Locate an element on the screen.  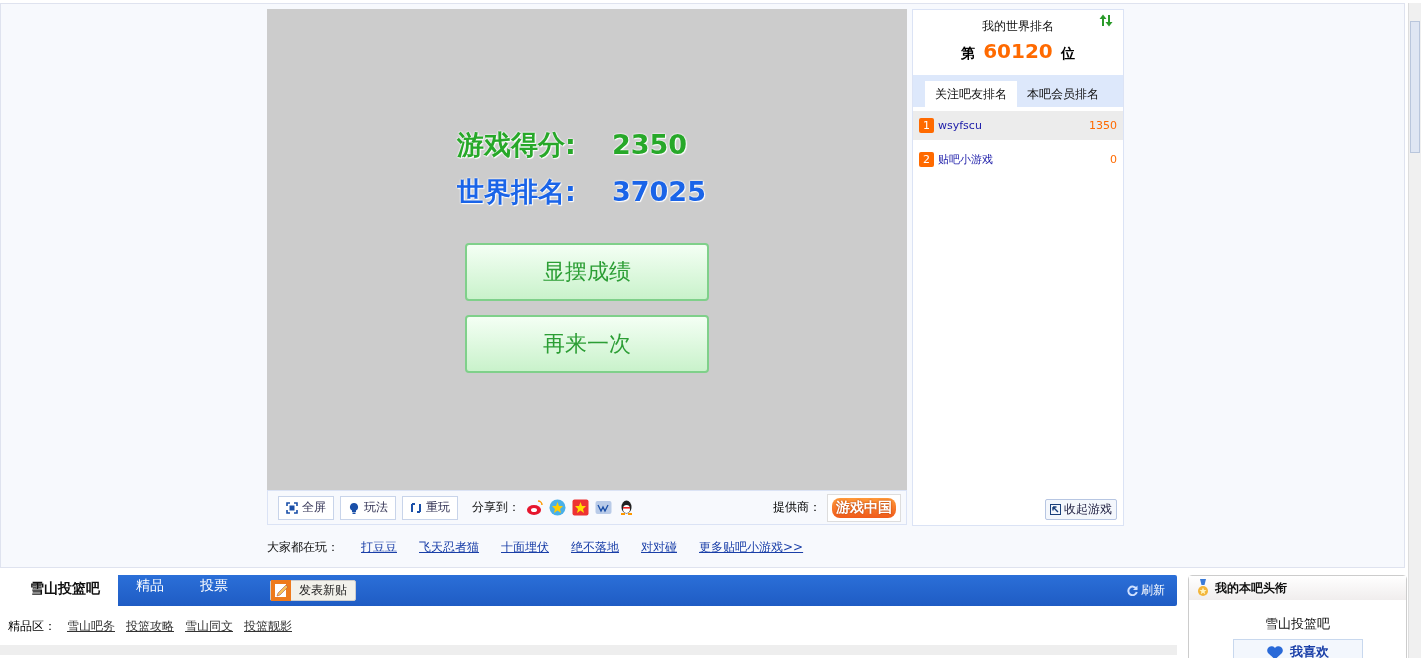
title-card-heading: 我的本吧头衔 is located at coordinates (1251, 588).